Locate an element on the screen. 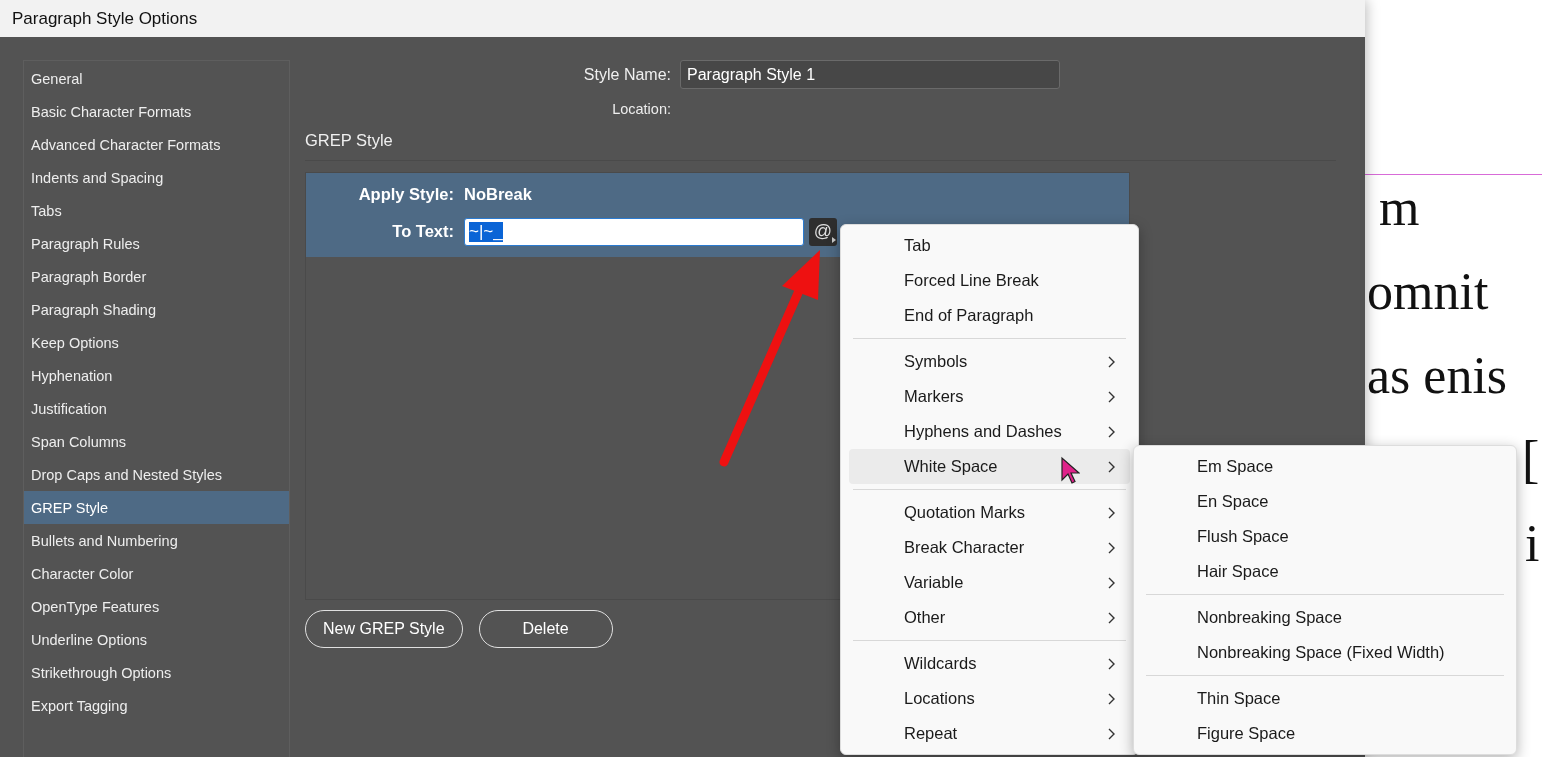 This screenshot has height=757, width=1542. document-text: m is located at coordinates (1400, 208).